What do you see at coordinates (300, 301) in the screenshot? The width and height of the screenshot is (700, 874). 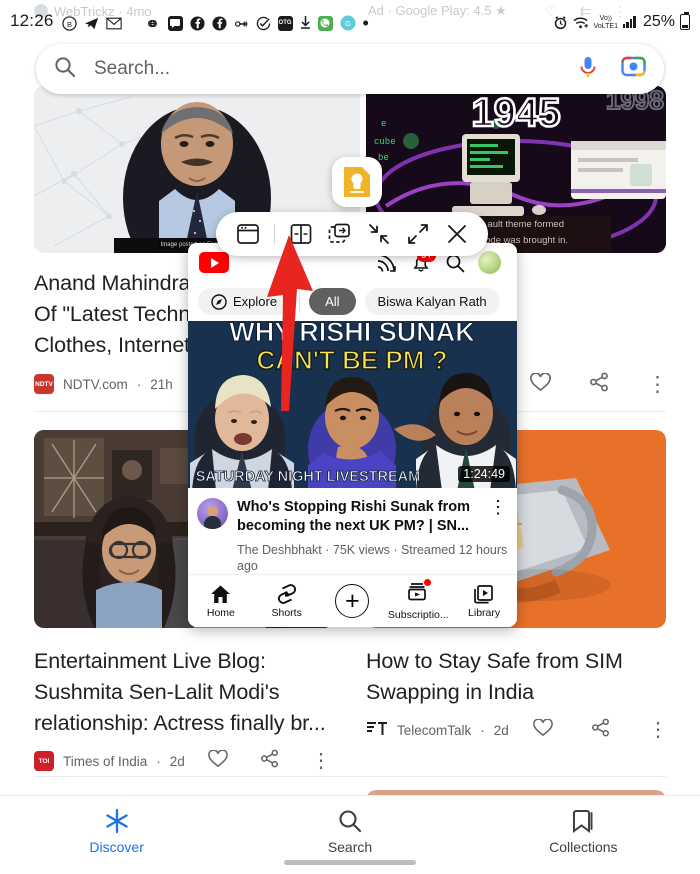 I see `chip-divider` at bounding box center [300, 301].